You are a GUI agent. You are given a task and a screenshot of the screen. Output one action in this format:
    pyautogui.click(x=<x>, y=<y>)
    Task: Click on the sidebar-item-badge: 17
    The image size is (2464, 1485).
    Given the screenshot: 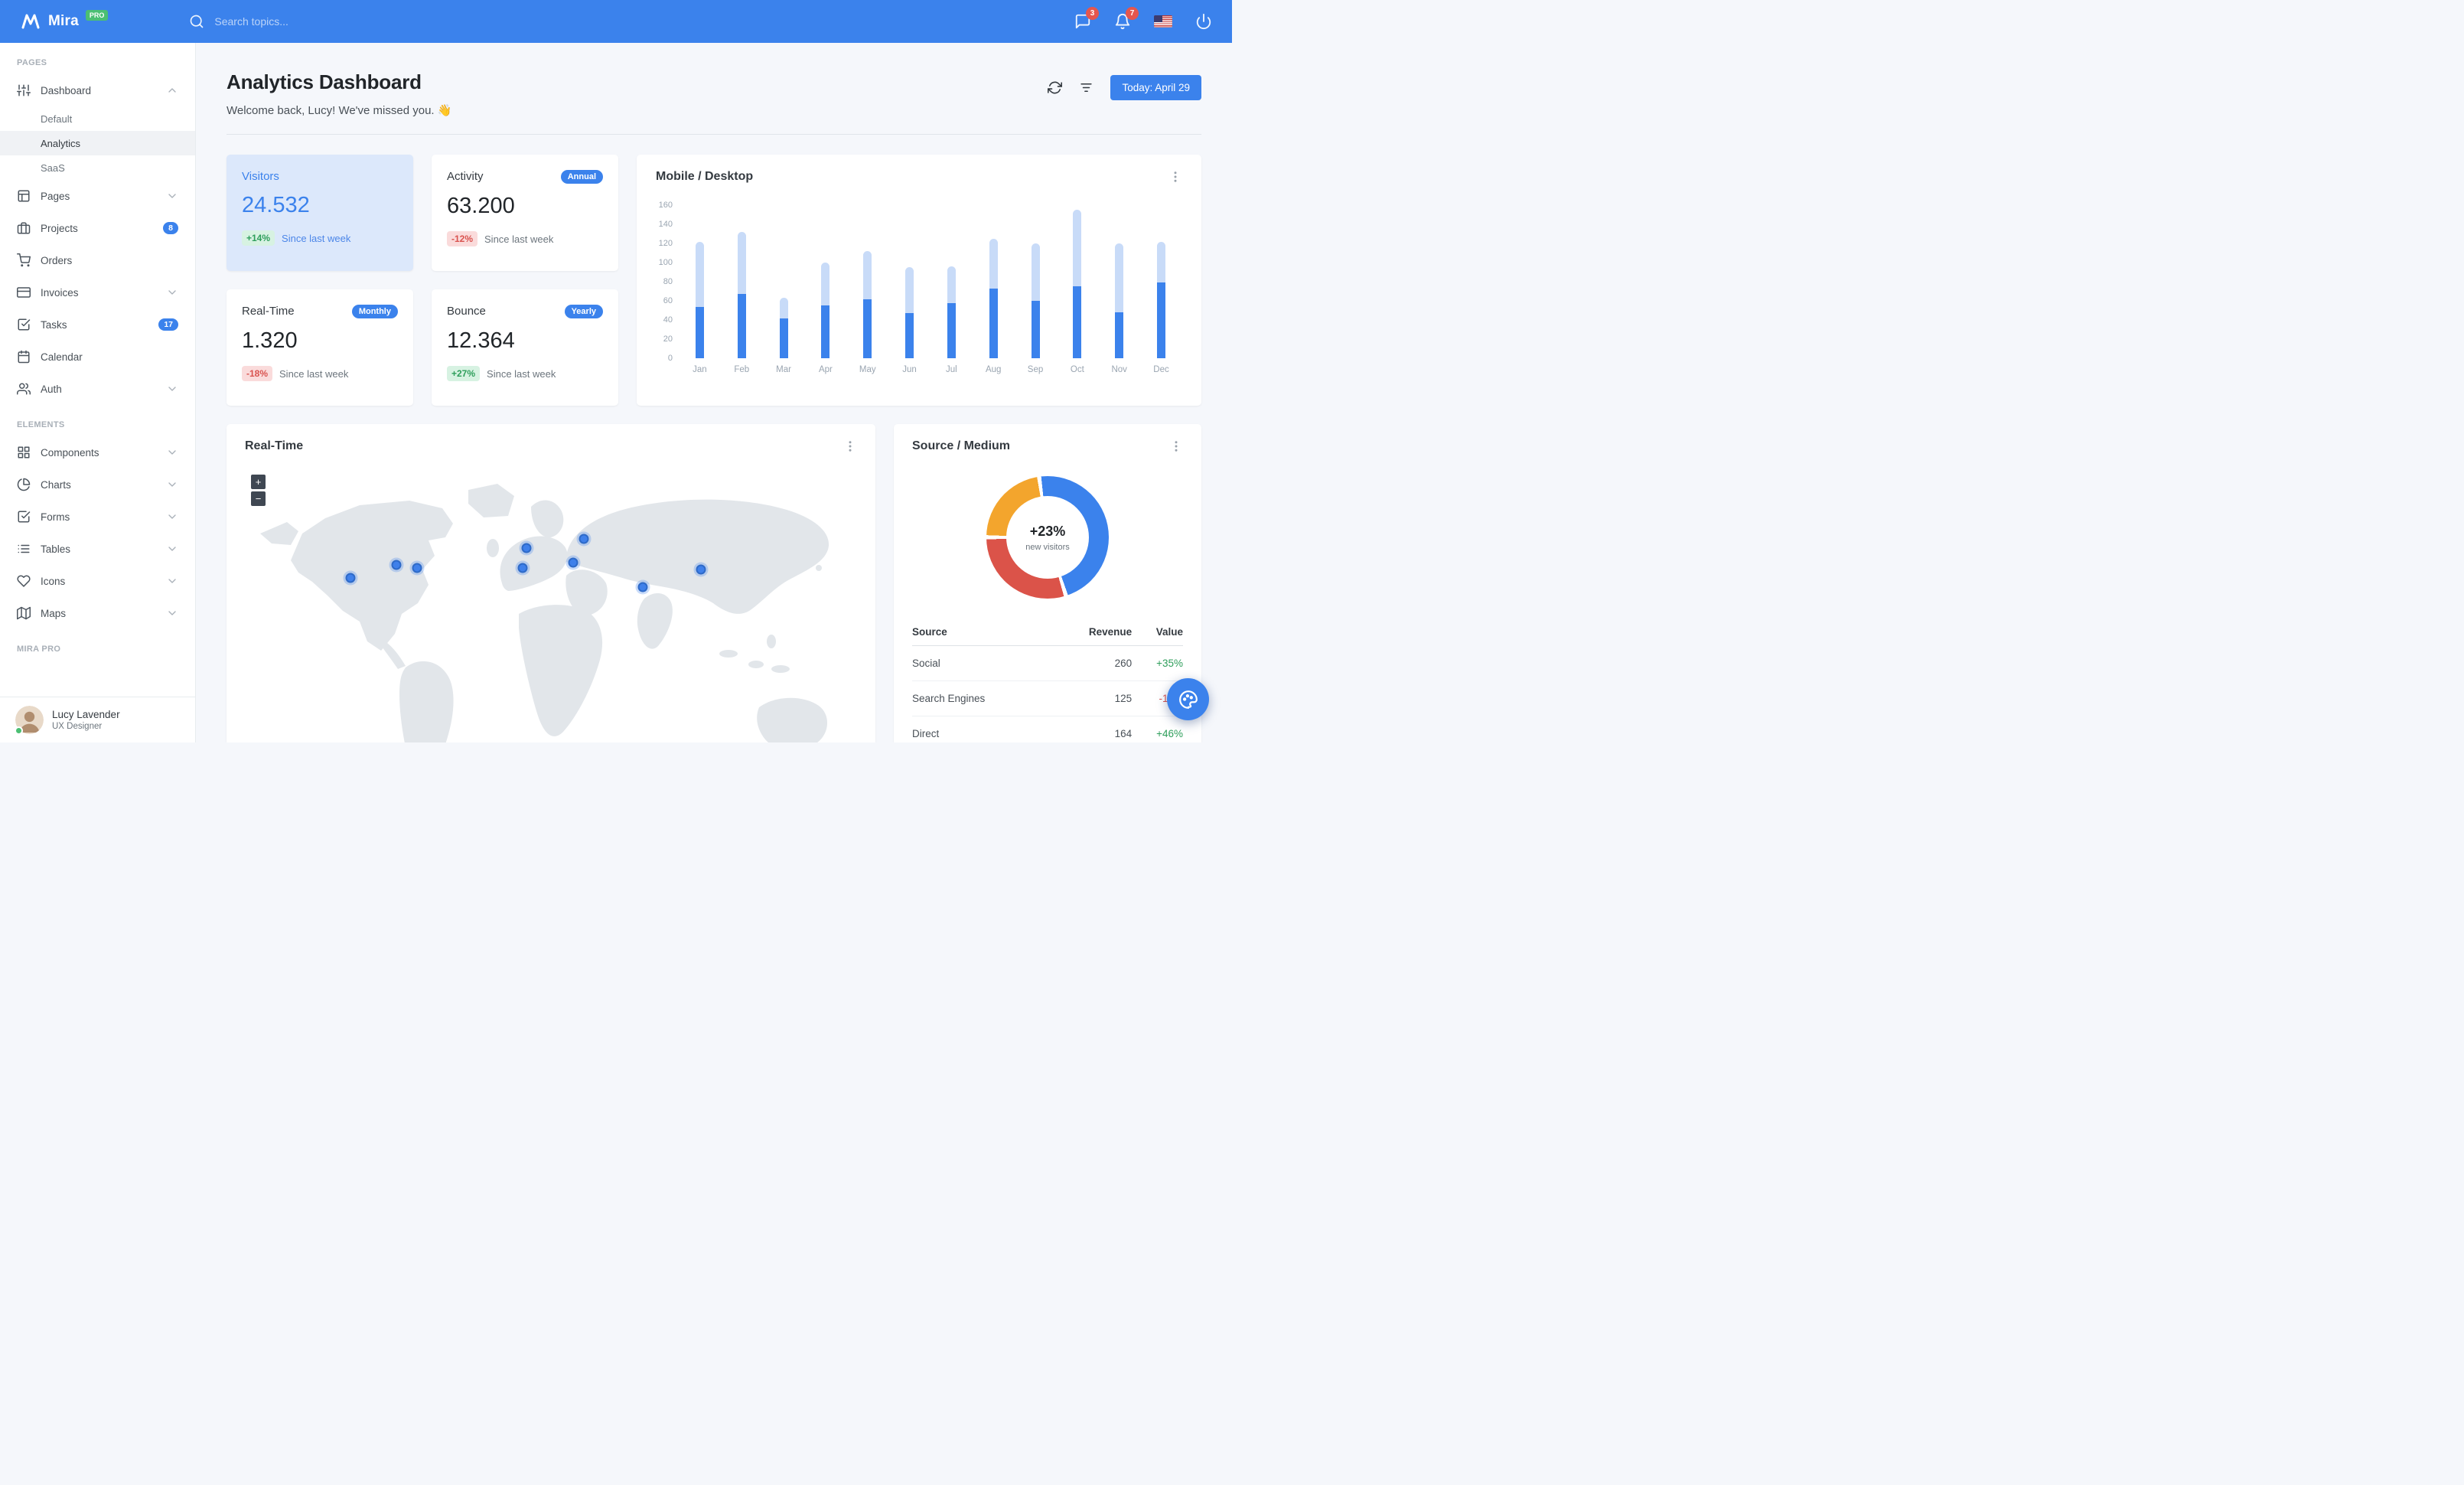 What is the action you would take?
    pyautogui.click(x=168, y=324)
    